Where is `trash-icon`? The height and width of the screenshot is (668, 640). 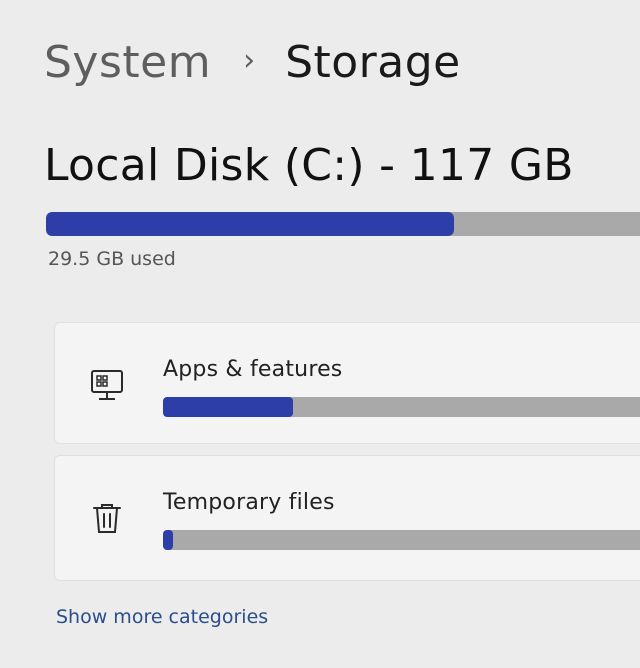
trash-icon is located at coordinates (107, 518).